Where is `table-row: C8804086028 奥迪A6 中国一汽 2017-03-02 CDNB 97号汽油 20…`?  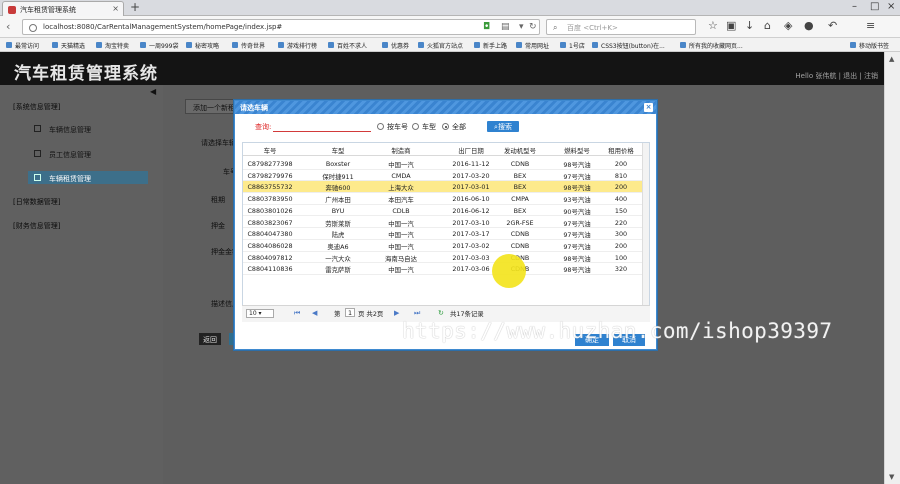
table-row: C8804086028 奥迪A6 中国一汽 2017-03-02 CDNB 97号汽油 20… is located at coordinates (443, 246).